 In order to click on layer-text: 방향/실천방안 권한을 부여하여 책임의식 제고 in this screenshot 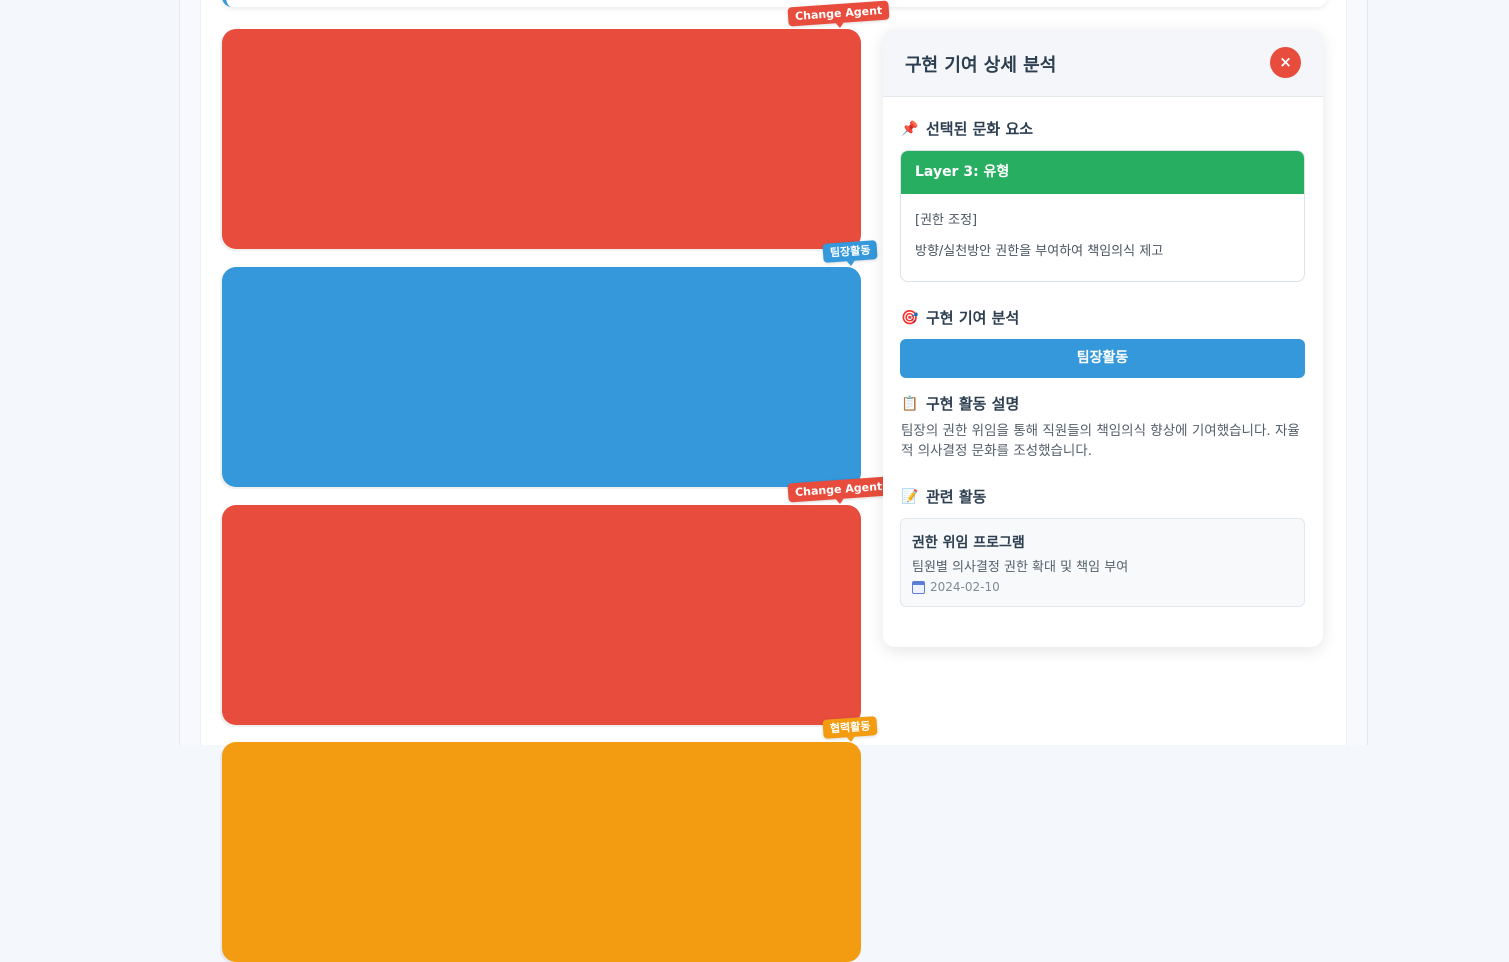, I will do `click(1039, 251)`.